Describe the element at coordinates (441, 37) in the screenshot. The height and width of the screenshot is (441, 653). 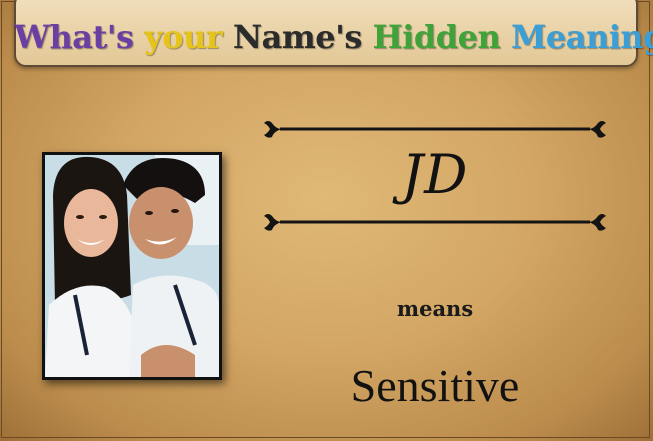
I see `title-word: Hidden` at that location.